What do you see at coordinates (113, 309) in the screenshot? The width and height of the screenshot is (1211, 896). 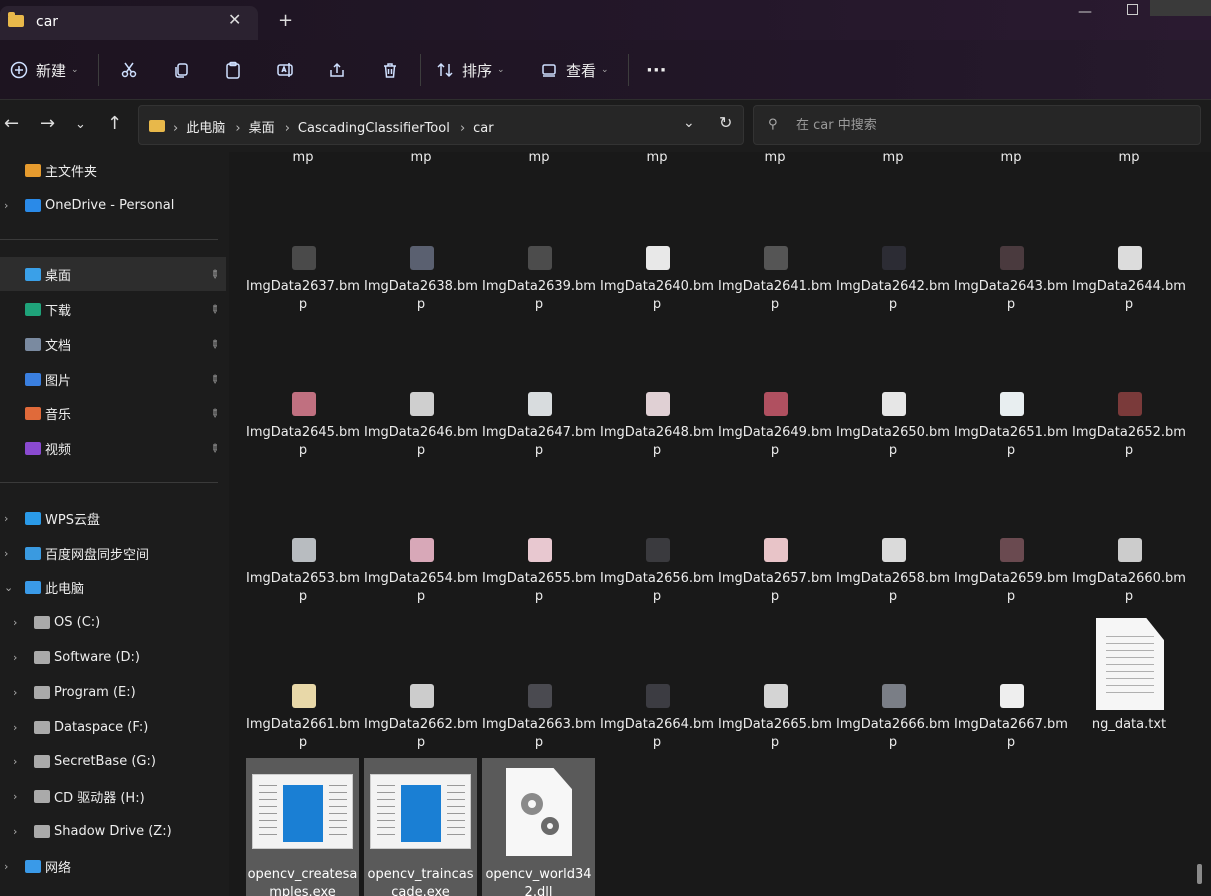 I see `sidebar-item-downloads: 下载 ✎` at bounding box center [113, 309].